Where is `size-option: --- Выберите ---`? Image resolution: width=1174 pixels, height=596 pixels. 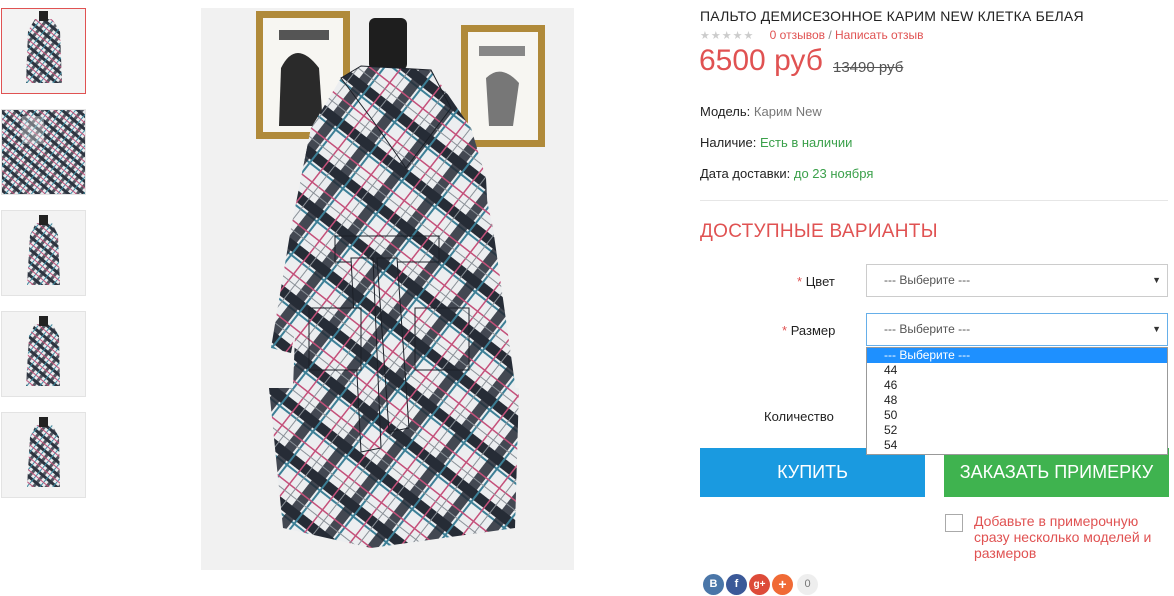
size-option: --- Выберите --- is located at coordinates (1017, 355).